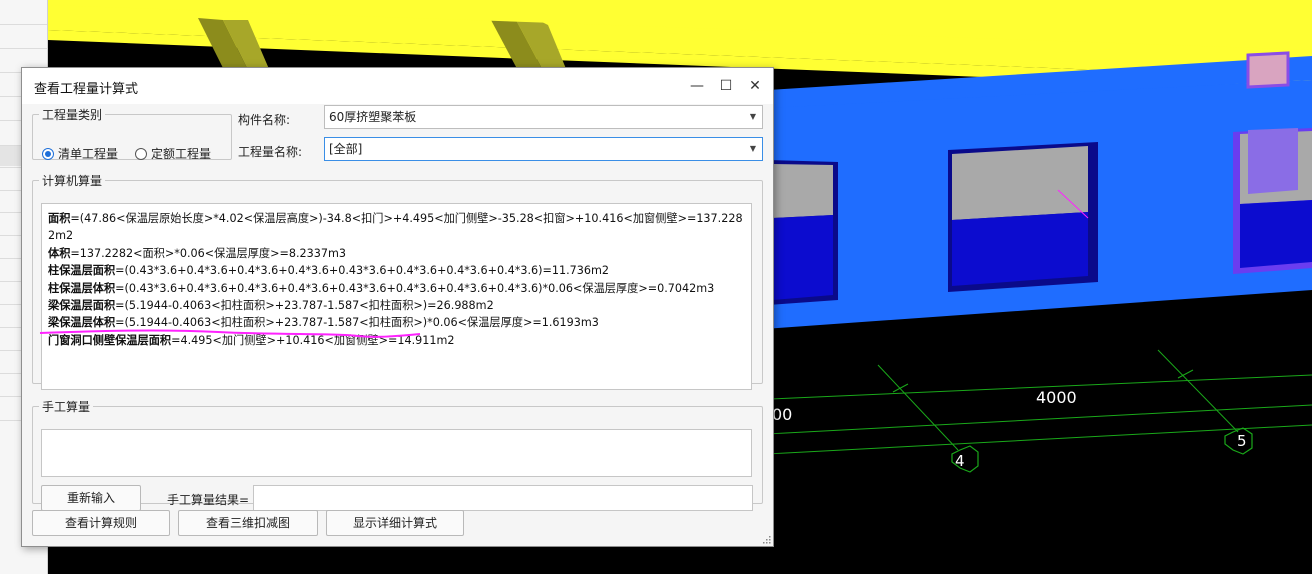 This screenshot has width=1312, height=574. Describe the element at coordinates (197, 253) in the screenshot. I see `calc-line: 体积=137.2282<面积>*0.06<保温层厚度>=8.2337m3` at that location.